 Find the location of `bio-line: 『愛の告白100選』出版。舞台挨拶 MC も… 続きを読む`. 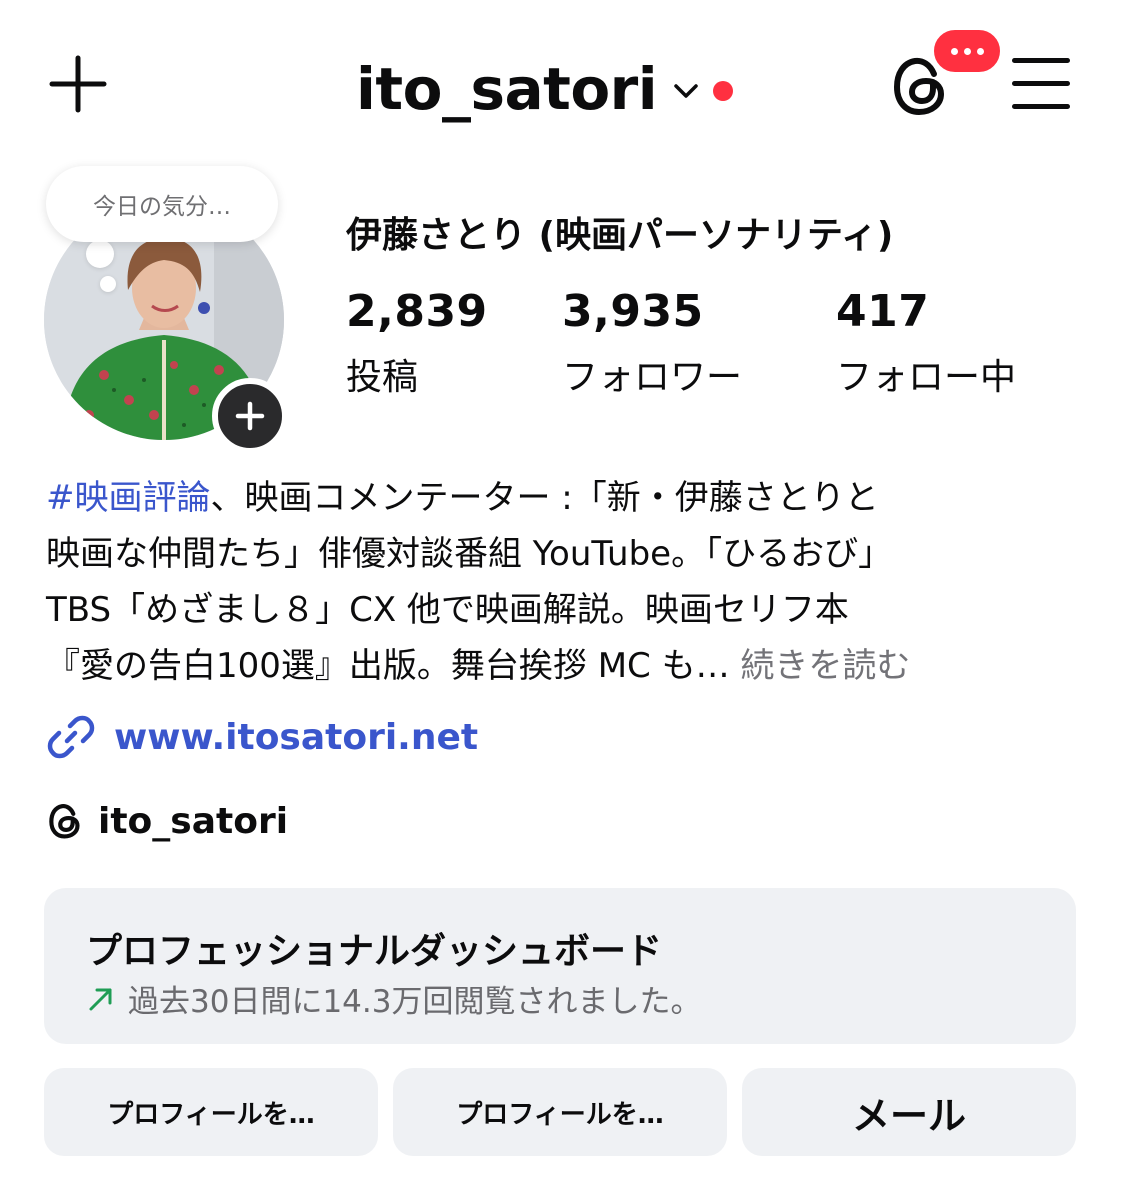

bio-line: 『愛の告白100選』出版。舞台挨拶 MC も… 続きを読む is located at coordinates (566, 666).